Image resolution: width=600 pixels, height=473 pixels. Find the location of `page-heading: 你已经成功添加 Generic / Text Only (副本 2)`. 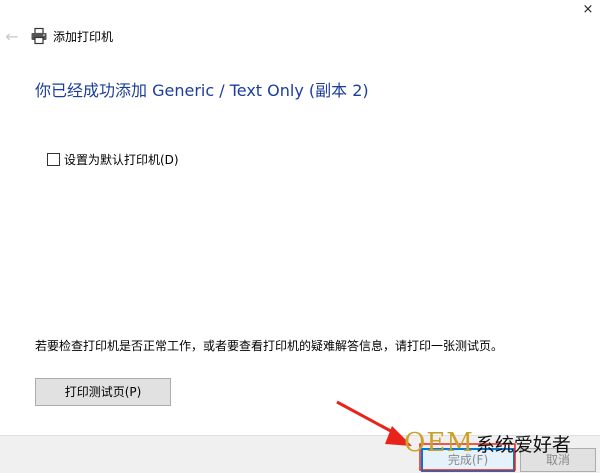

page-heading: 你已经成功添加 Generic / Text Only (副本 2) is located at coordinates (202, 90).